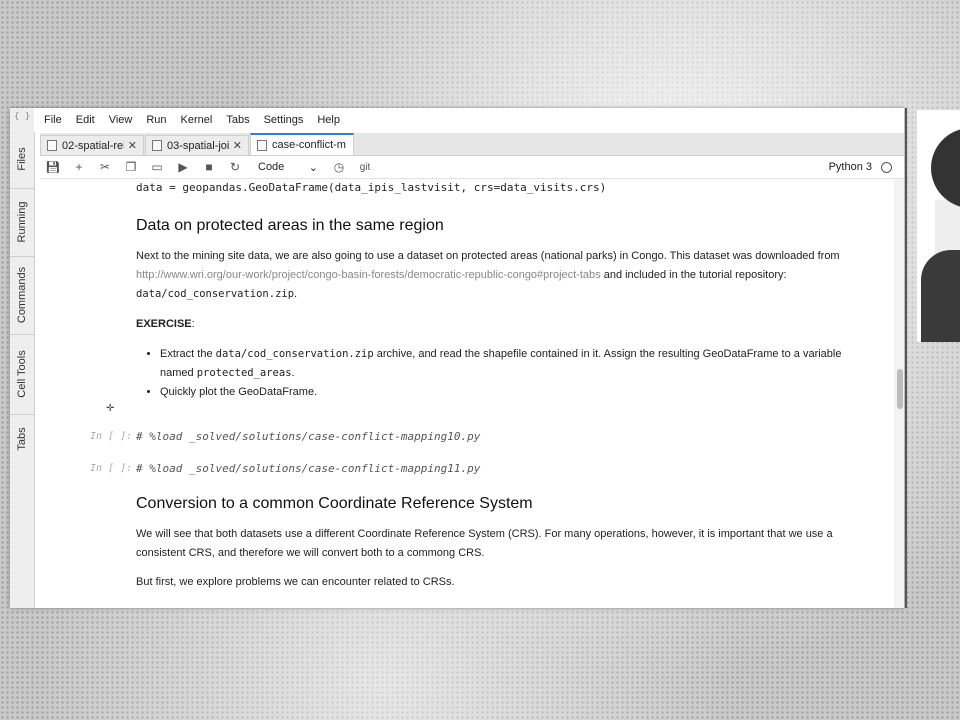 The image size is (960, 720). What do you see at coordinates (886, 167) in the screenshot?
I see `kernel-status-icon` at bounding box center [886, 167].